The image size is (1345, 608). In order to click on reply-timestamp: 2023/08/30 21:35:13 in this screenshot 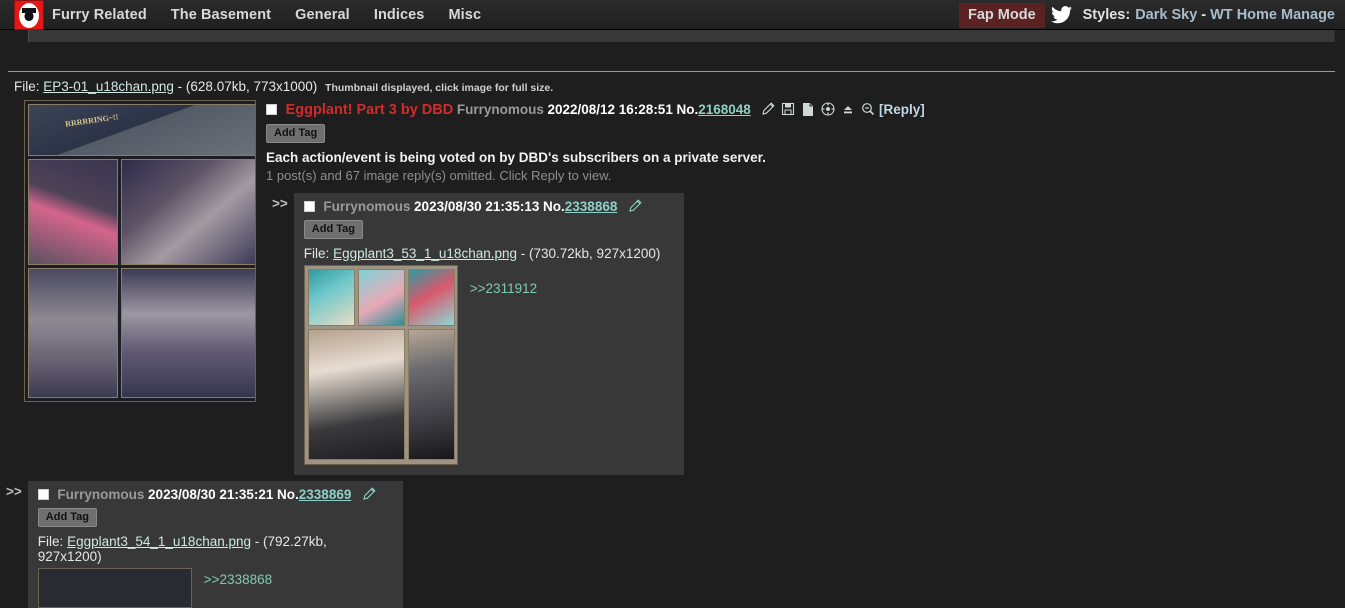, I will do `click(477, 206)`.